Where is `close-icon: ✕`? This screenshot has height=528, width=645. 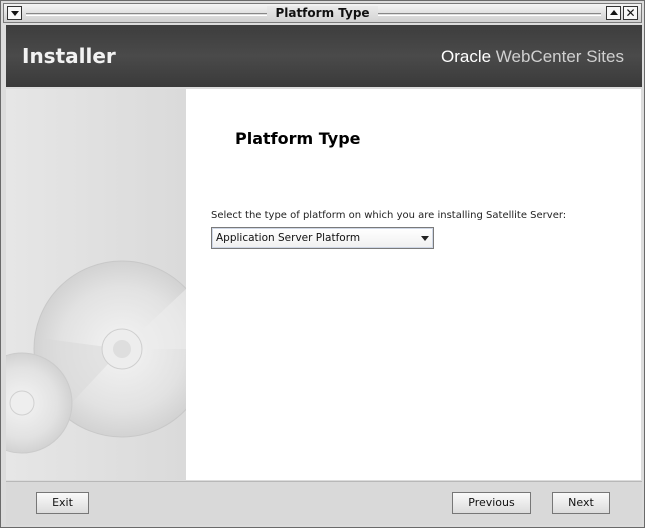 close-icon: ✕ is located at coordinates (630, 13).